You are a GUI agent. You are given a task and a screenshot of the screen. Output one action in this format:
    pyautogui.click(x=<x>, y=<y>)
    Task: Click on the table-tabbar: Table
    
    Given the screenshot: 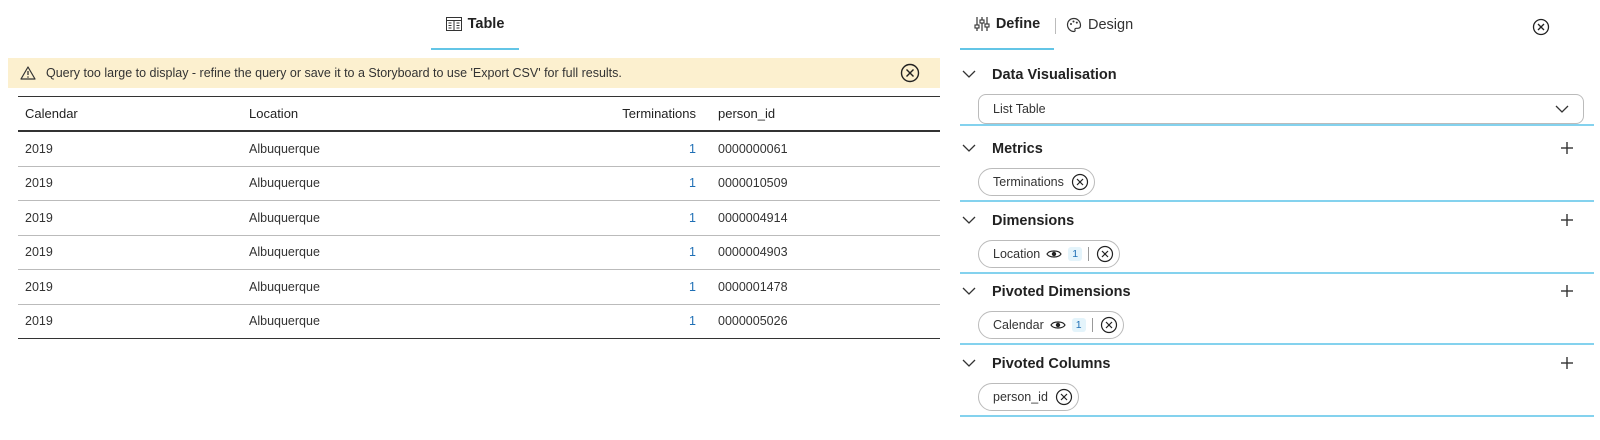 What is the action you would take?
    pyautogui.click(x=474, y=25)
    